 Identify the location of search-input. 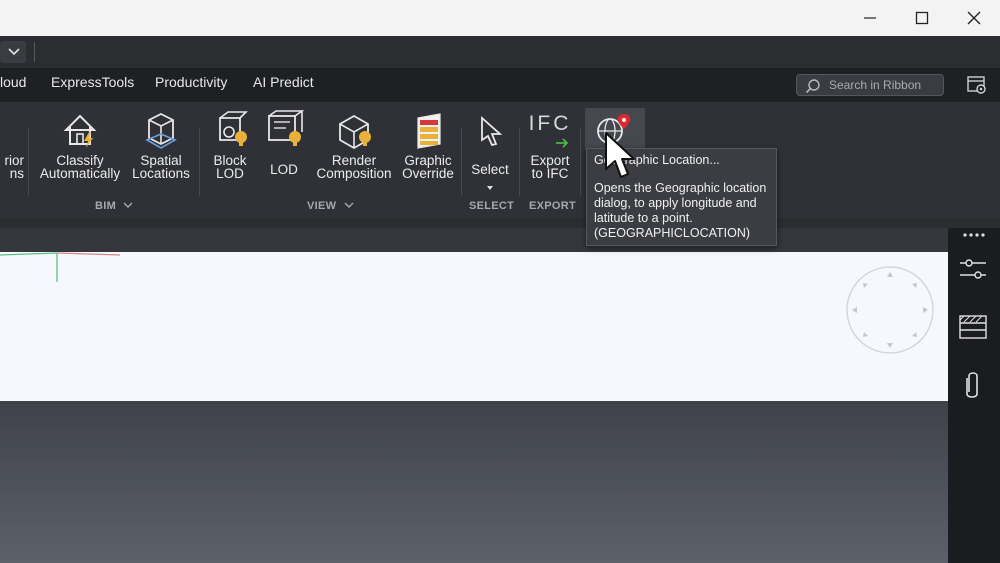
(884, 85).